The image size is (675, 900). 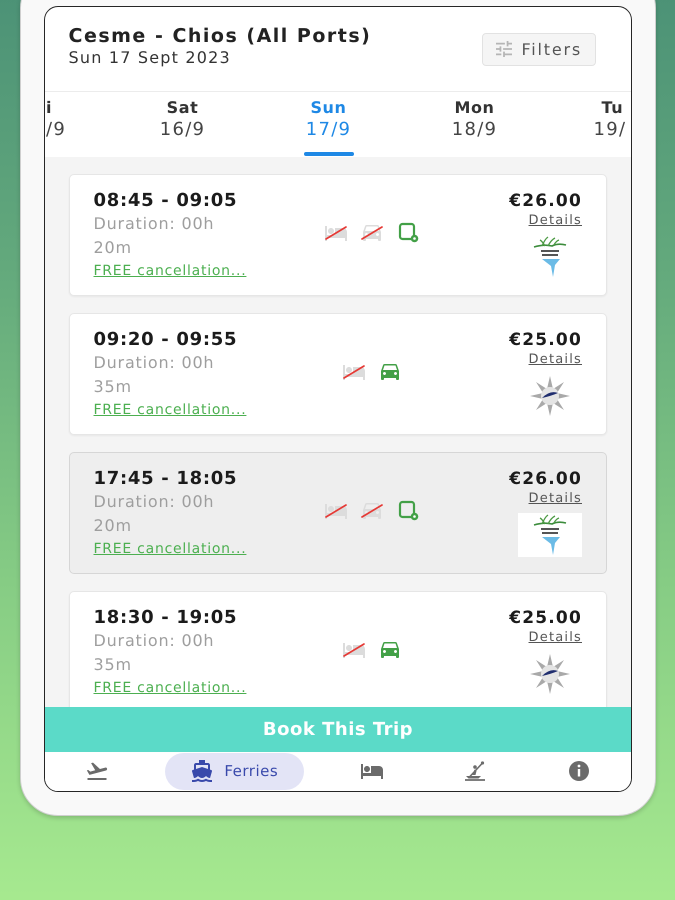 What do you see at coordinates (504, 49) in the screenshot?
I see `sliders-icon` at bounding box center [504, 49].